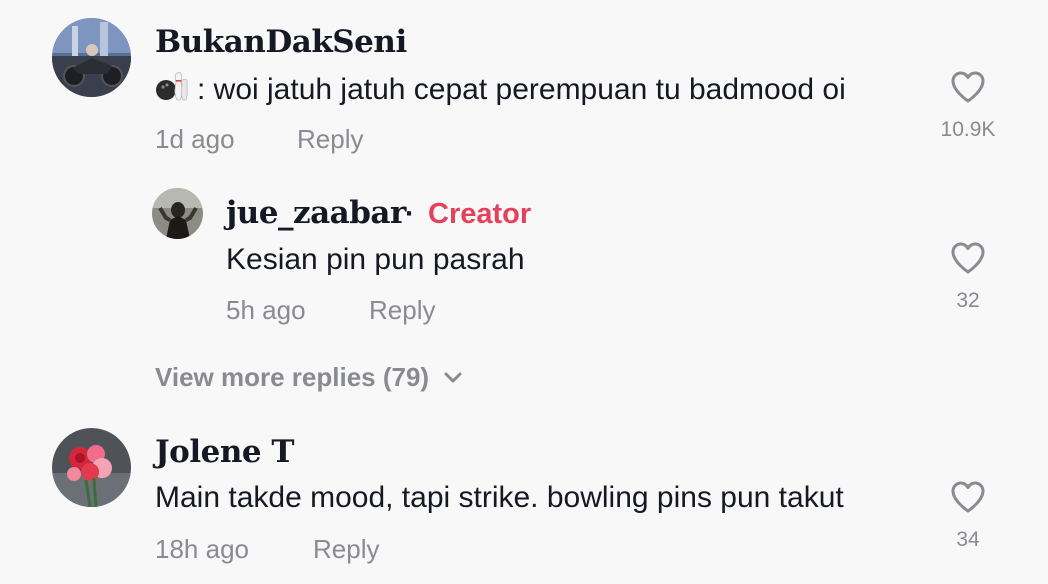 Image resolution: width=1048 pixels, height=584 pixels. Describe the element at coordinates (480, 214) in the screenshot. I see `creator-badge: Creator` at that location.